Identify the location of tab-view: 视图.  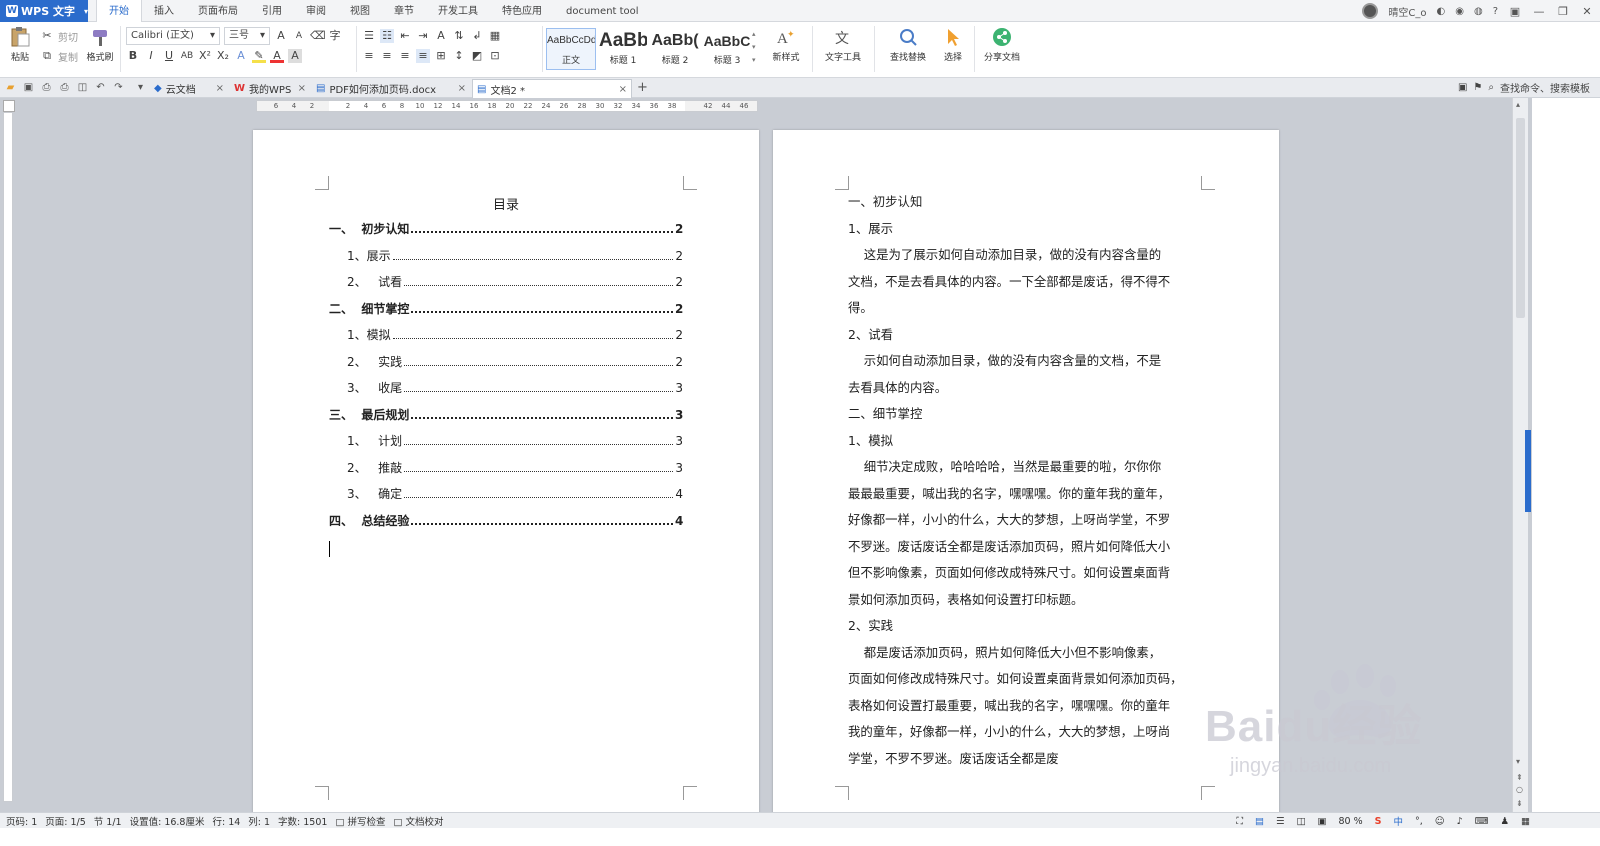
(360, 11).